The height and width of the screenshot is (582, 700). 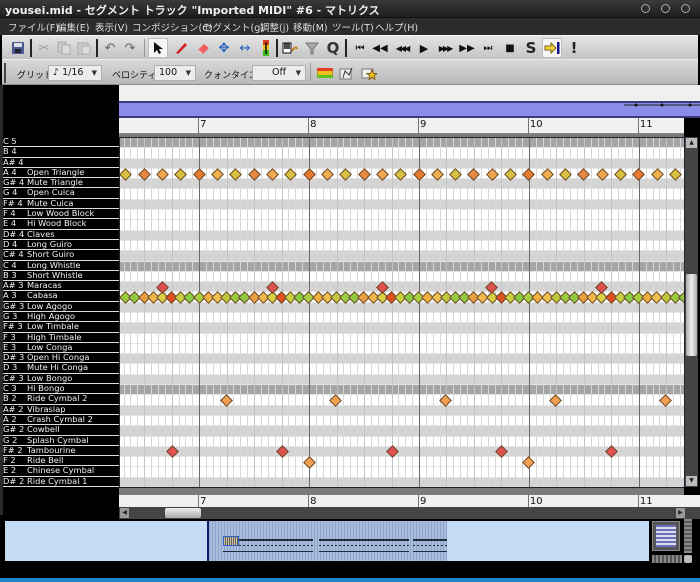 What do you see at coordinates (172, 27) in the screenshot?
I see `menu-composition: コンポジション(C)` at bounding box center [172, 27].